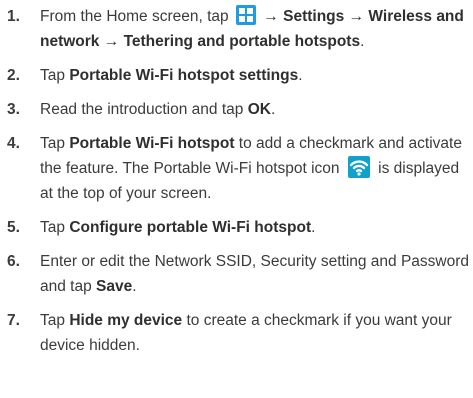  What do you see at coordinates (55, 227) in the screenshot?
I see `step-5-prefix: Tap` at bounding box center [55, 227].